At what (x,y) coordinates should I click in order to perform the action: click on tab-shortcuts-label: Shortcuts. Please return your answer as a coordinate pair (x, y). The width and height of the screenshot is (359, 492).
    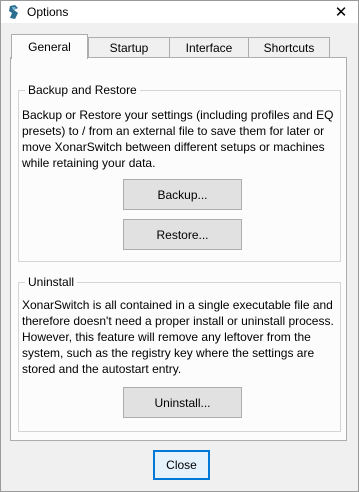
    Looking at the image, I should click on (289, 47).